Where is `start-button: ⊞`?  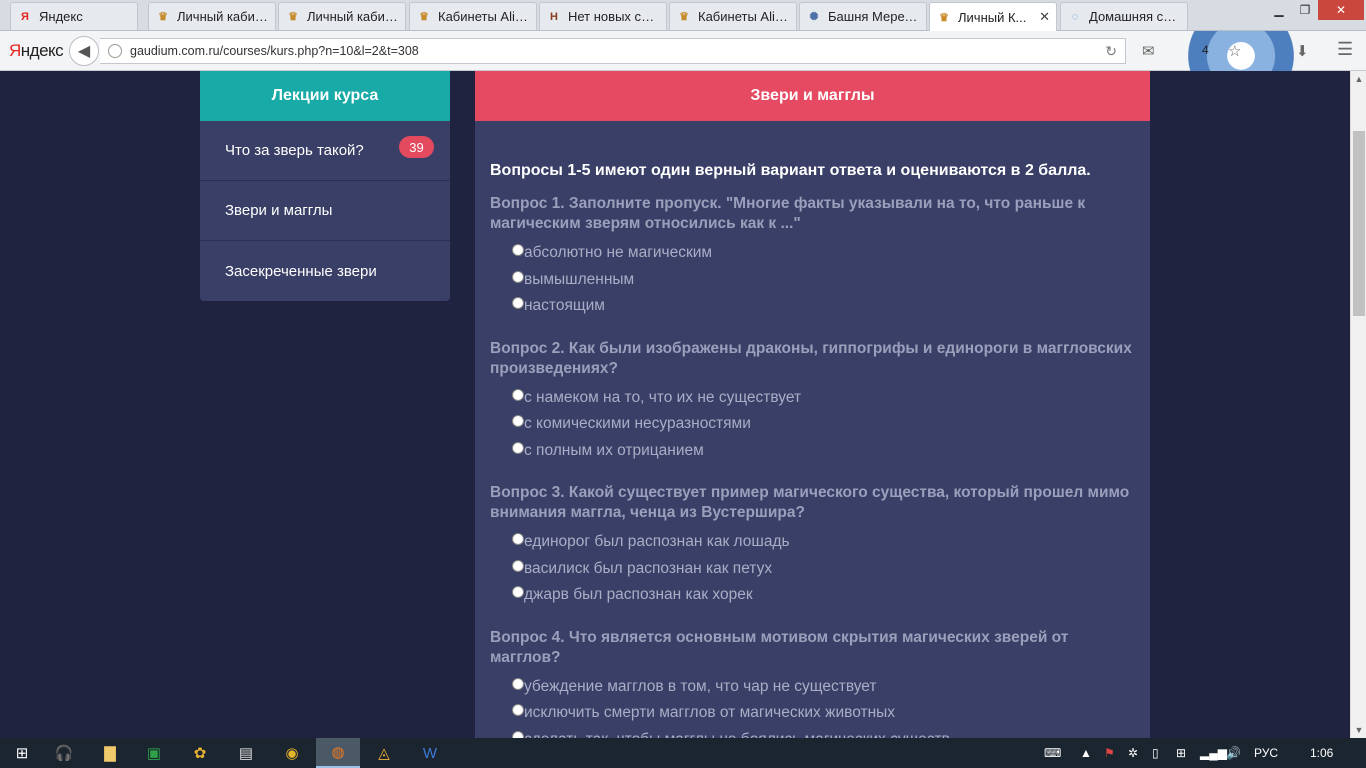
start-button: ⊞ is located at coordinates (22, 753).